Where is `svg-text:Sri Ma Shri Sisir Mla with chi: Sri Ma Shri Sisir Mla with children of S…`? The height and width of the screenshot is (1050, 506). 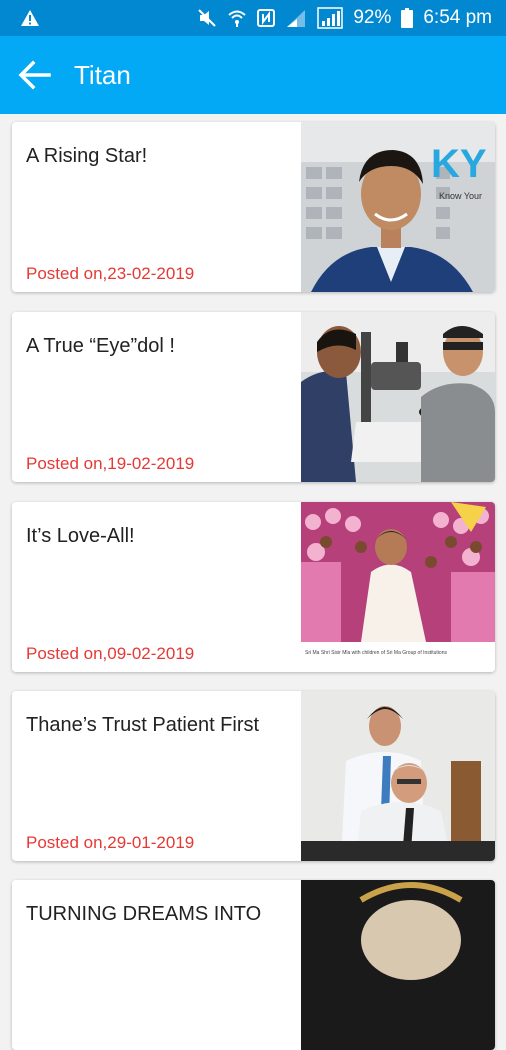
svg-text:Sri Ma Shri Sisir Mla with chi: Sri Ma Shri Sisir Mla with children of S… is located at coordinates (376, 653).